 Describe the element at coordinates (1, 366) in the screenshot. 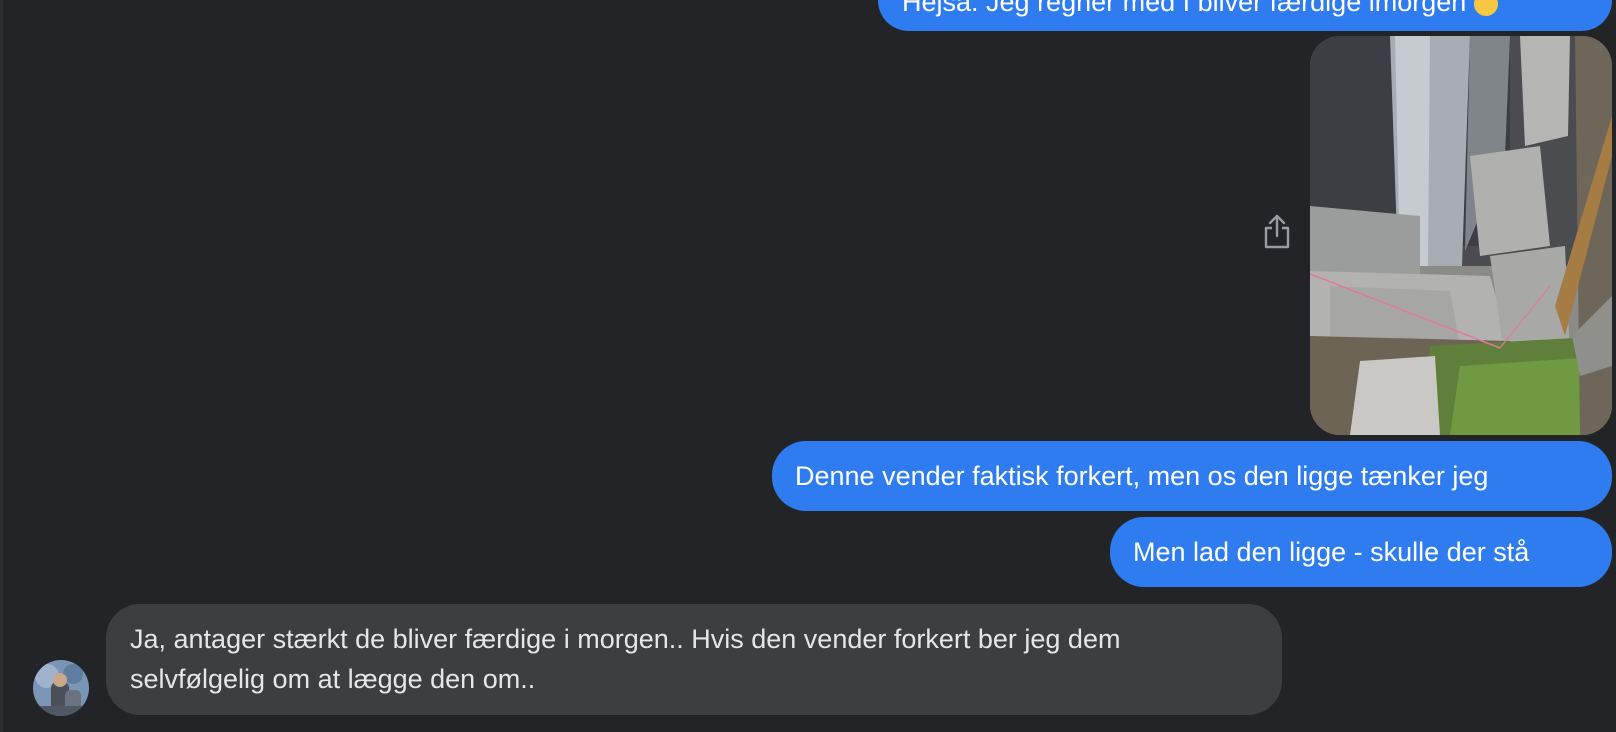

I see `pane-divider` at that location.